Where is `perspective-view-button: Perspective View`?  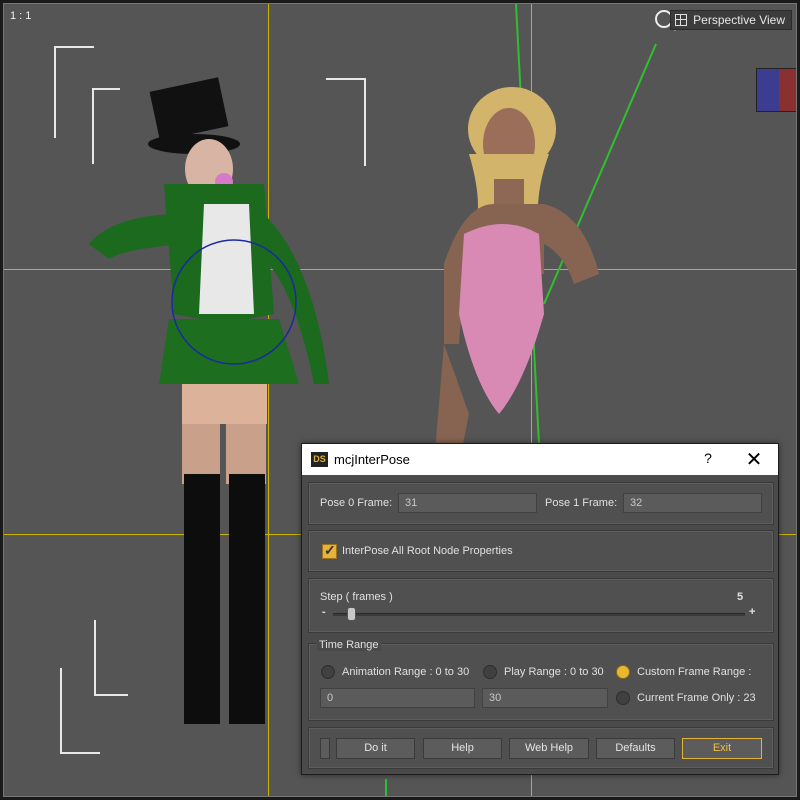 perspective-view-button: Perspective View is located at coordinates (731, 20).